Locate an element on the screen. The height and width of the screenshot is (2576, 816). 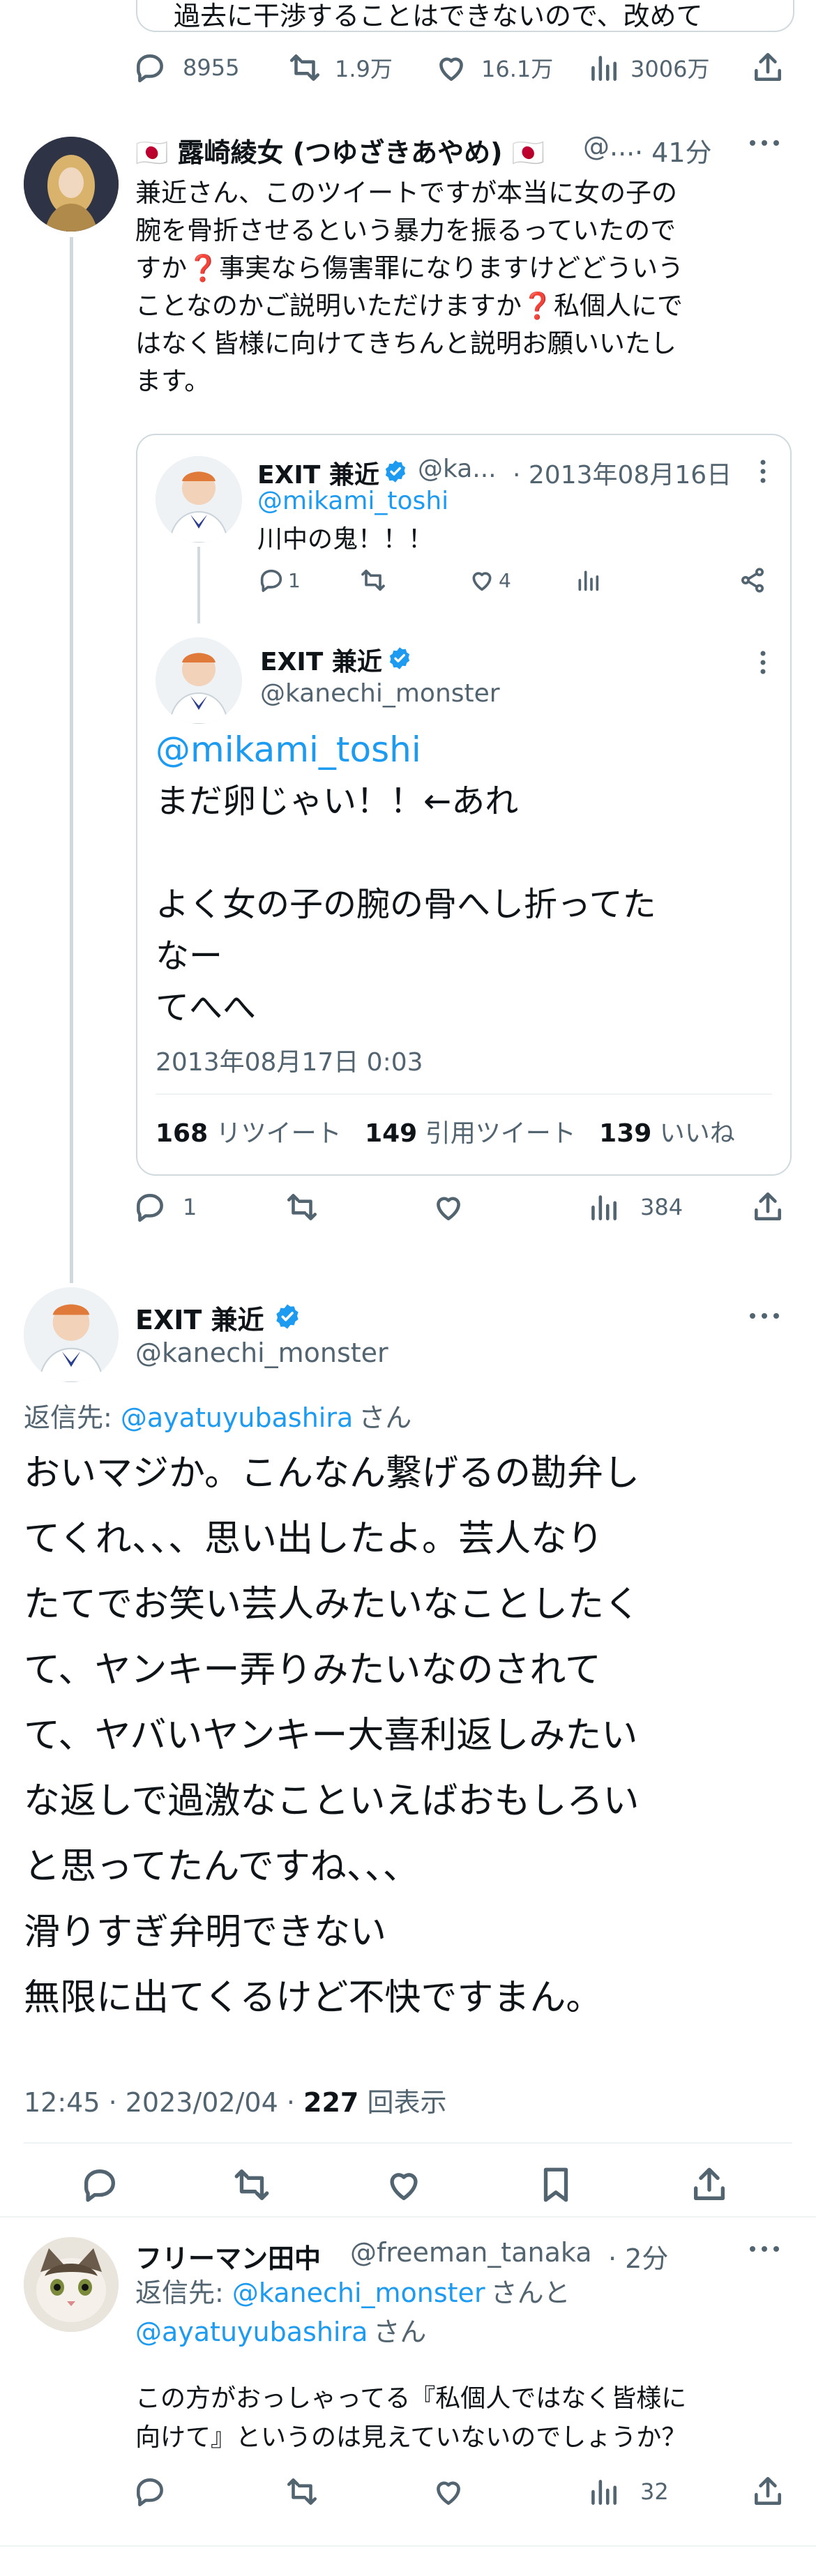
like-stat: 139 いいね is located at coordinates (667, 1133).